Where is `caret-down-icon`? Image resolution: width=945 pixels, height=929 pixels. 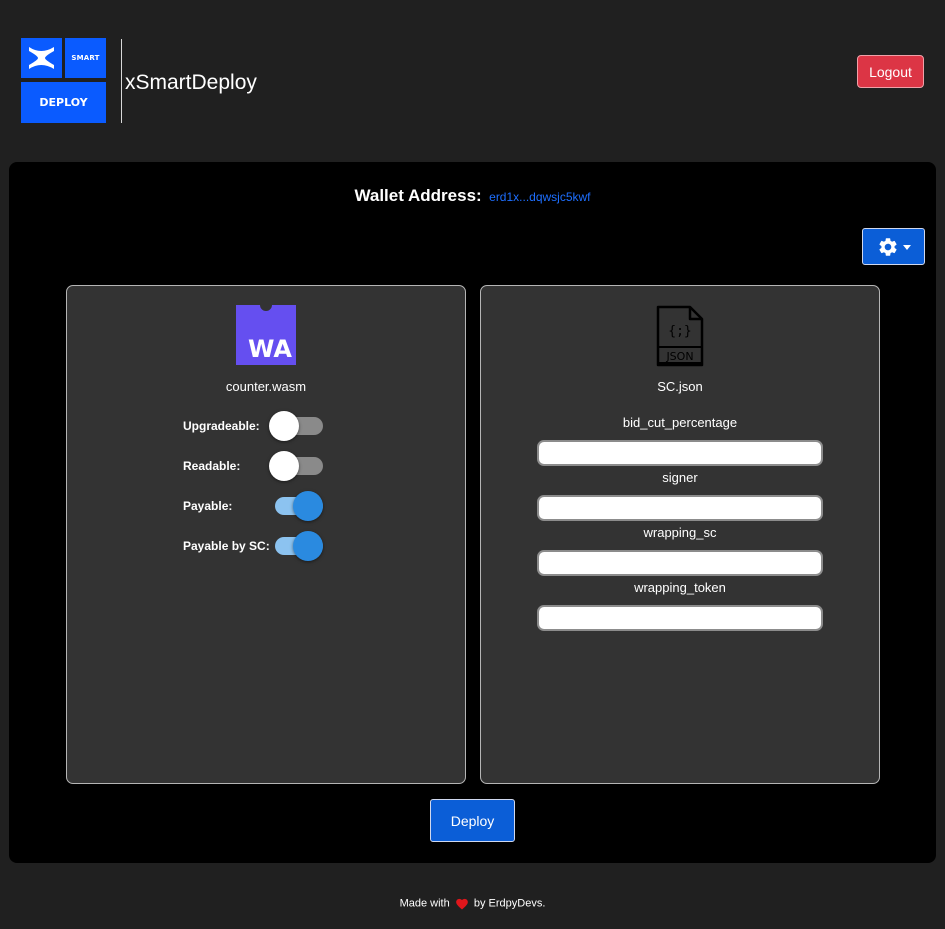
caret-down-icon is located at coordinates (906, 247).